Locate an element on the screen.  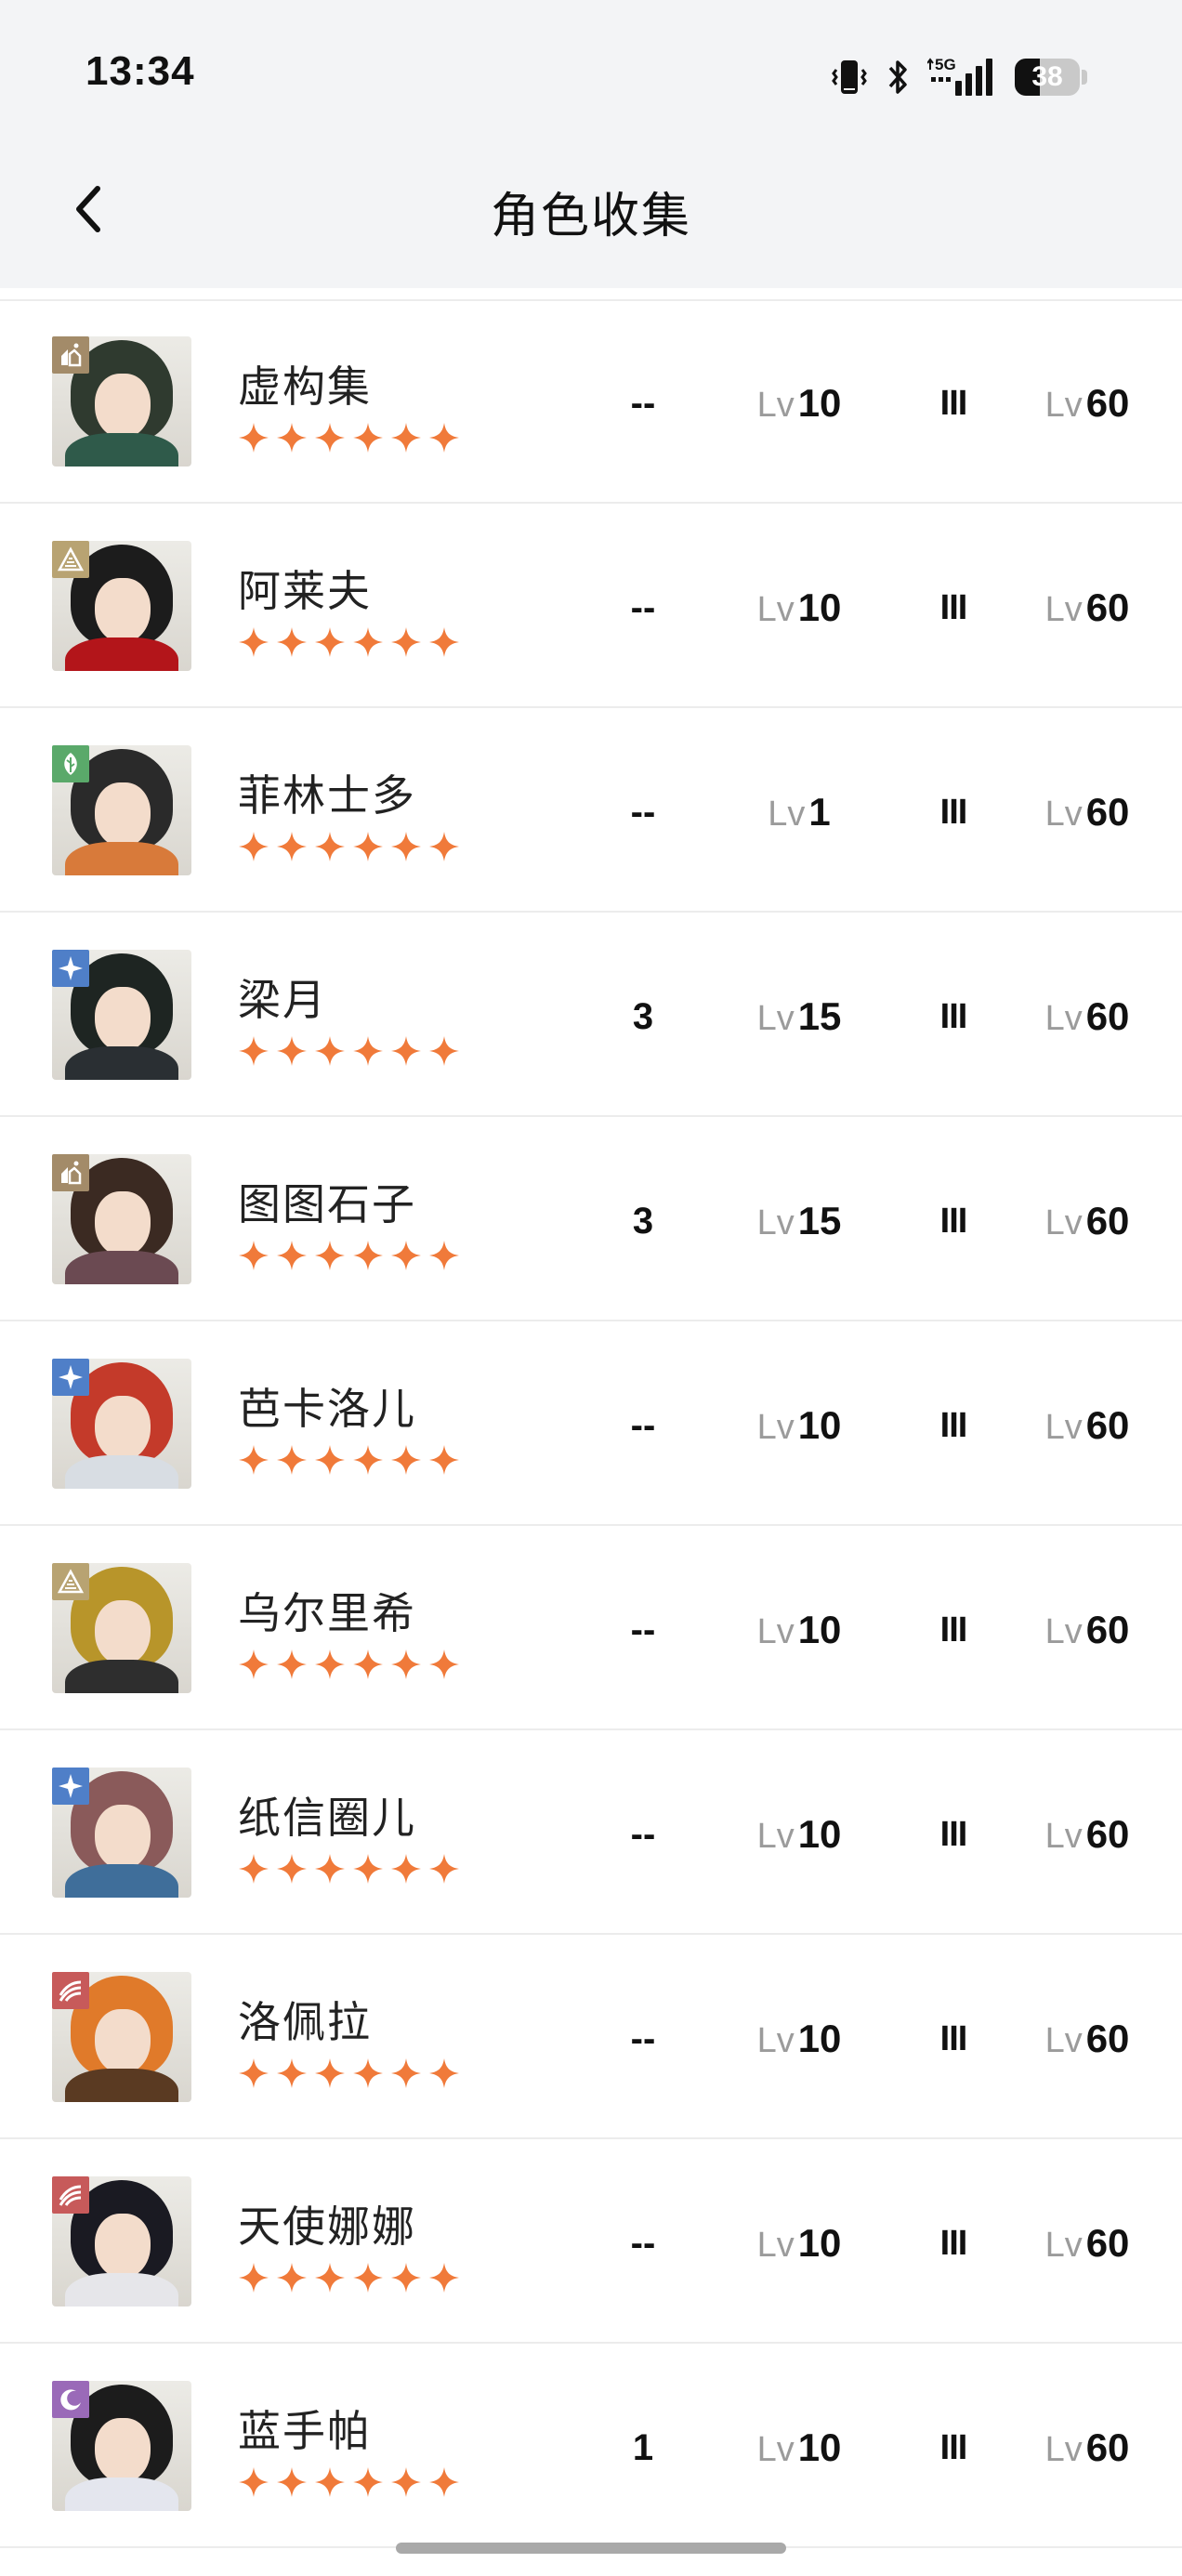
home-indicator is located at coordinates (591, 2548).